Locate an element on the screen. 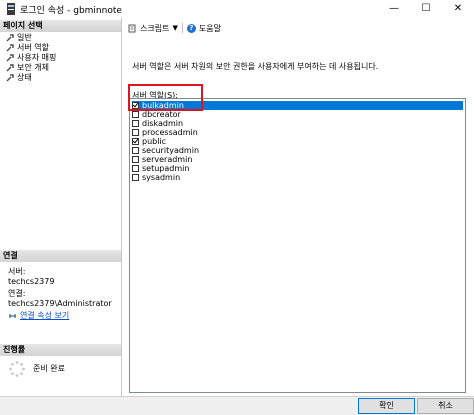  role-checkbox-processadmin is located at coordinates (135, 132).